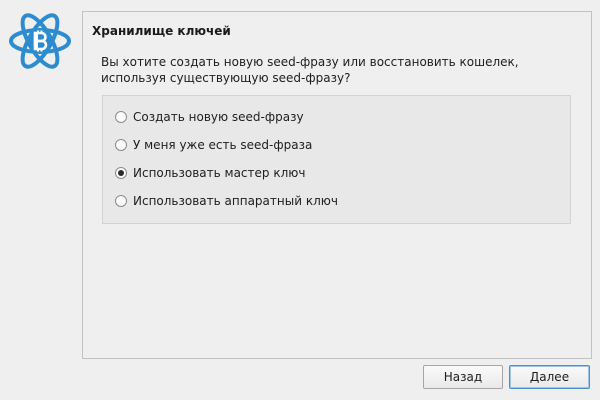  I want to click on option-have-seed: У меня уже есть seed-фраза, so click(213, 145).